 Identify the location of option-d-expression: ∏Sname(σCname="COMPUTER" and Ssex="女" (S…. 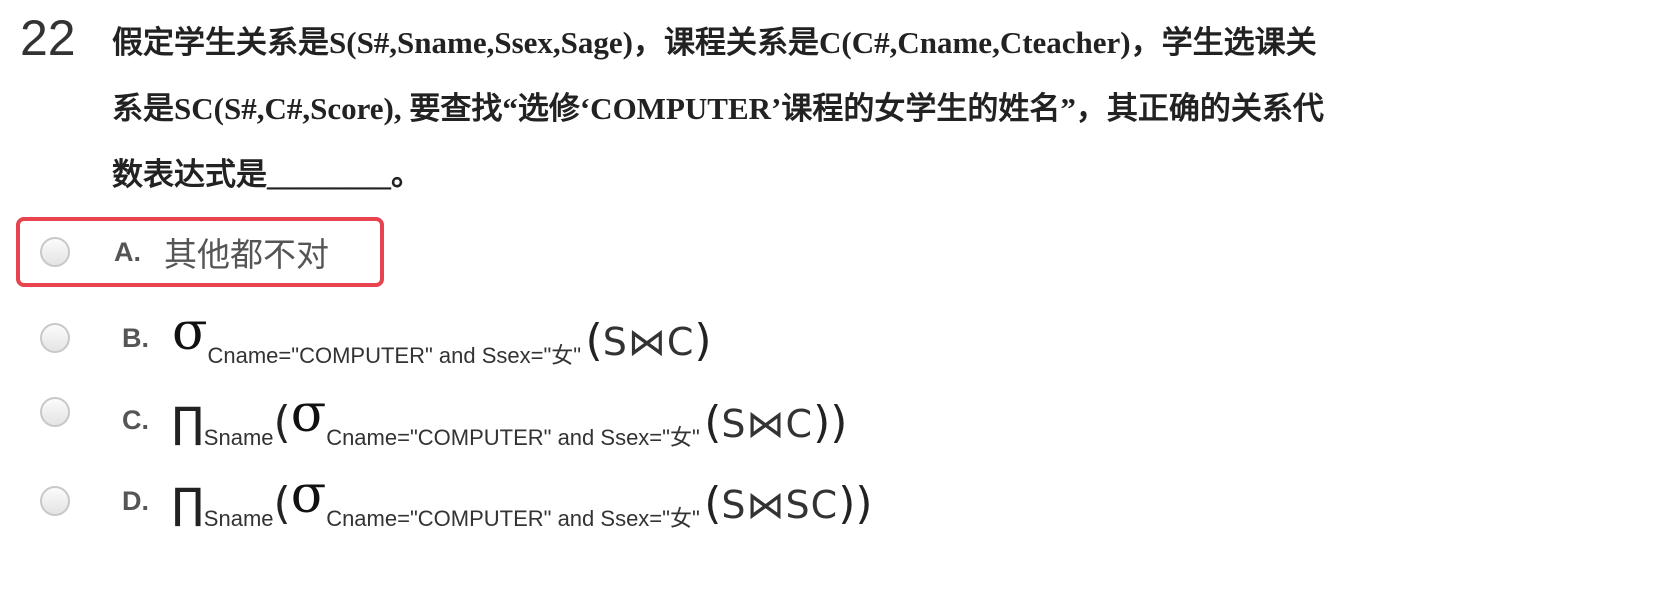
(522, 498).